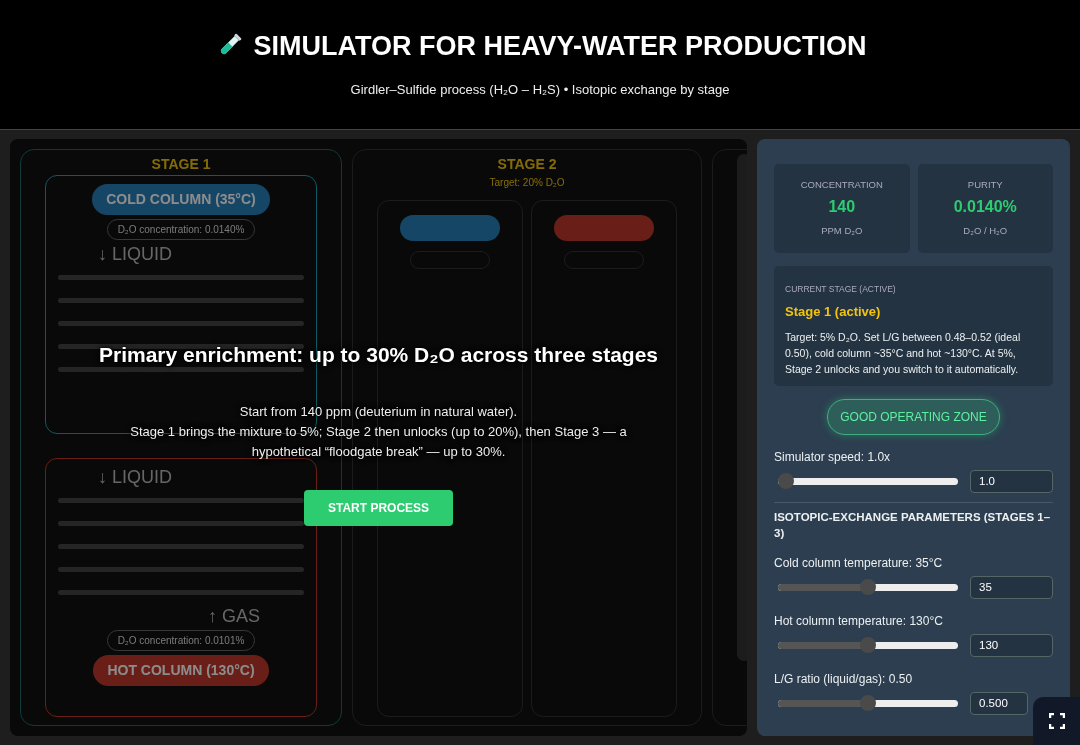  I want to click on overlay-title: Primary enrichment: up to 30% D₂O across three stages, so click(378, 354).